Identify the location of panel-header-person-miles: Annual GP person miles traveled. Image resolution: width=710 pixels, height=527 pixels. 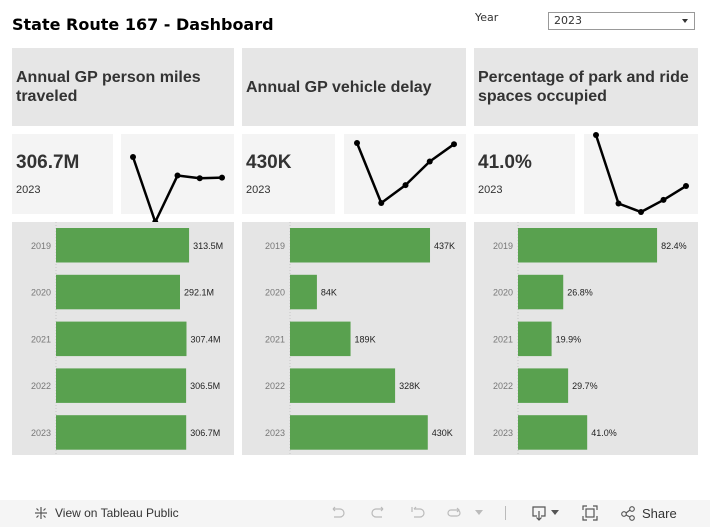
(123, 87).